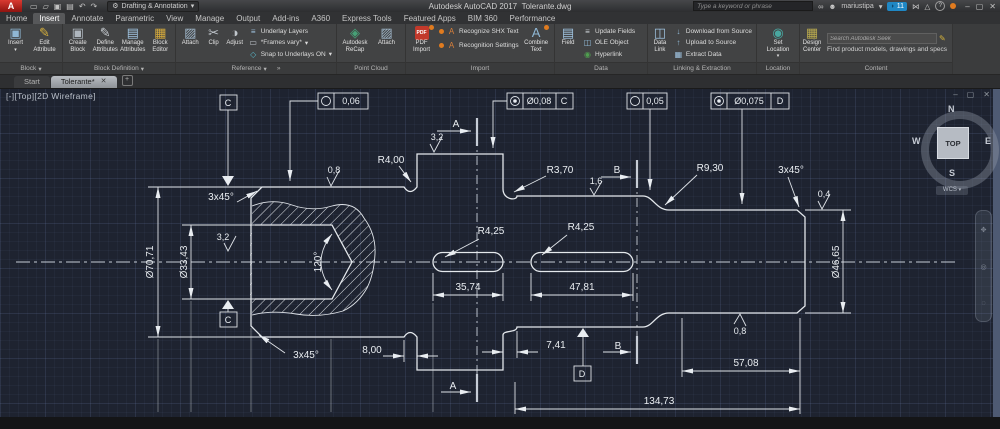 This screenshot has width=1000, height=429. What do you see at coordinates (355, 43) in the screenshot?
I see `autodesk-recap-button: ◈ Autodesk ReCap` at bounding box center [355, 43].